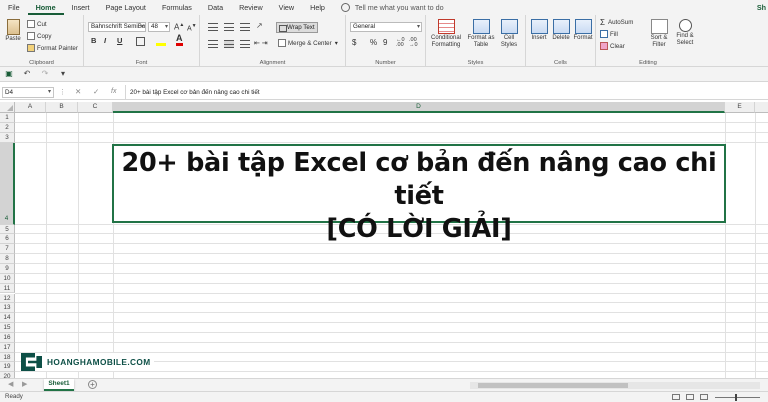 The image size is (768, 402). Describe the element at coordinates (308, 43) in the screenshot. I see `merge-center-button: Merge & Center ▾` at that location.